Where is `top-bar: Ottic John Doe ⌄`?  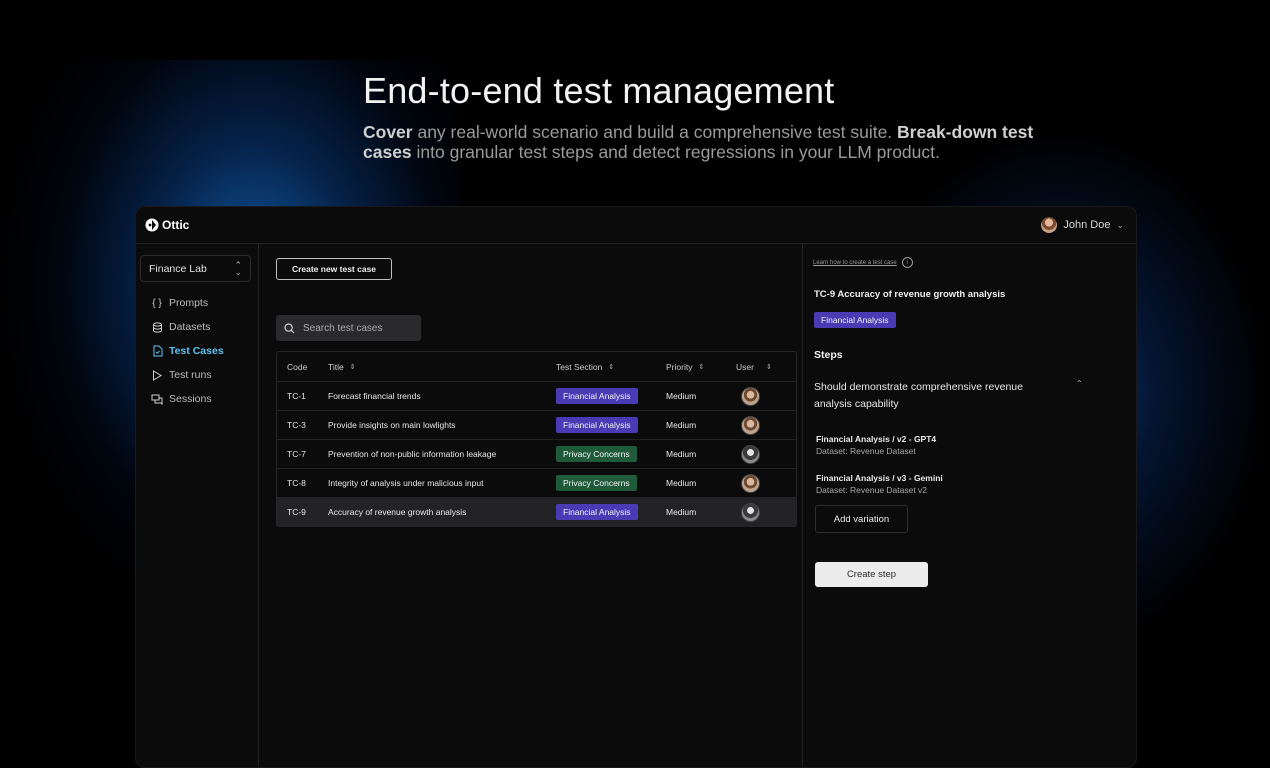
top-bar: Ottic John Doe ⌄ is located at coordinates (636, 225).